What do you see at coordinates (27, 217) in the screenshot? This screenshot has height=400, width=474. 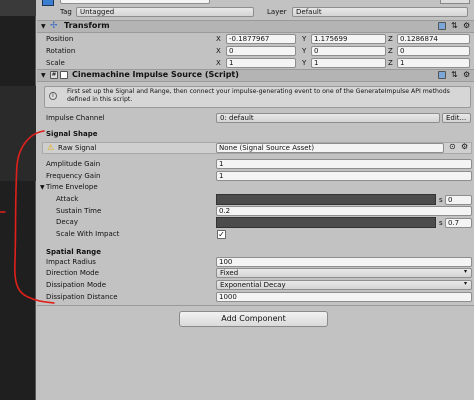 I see `red-annotation-bracket` at bounding box center [27, 217].